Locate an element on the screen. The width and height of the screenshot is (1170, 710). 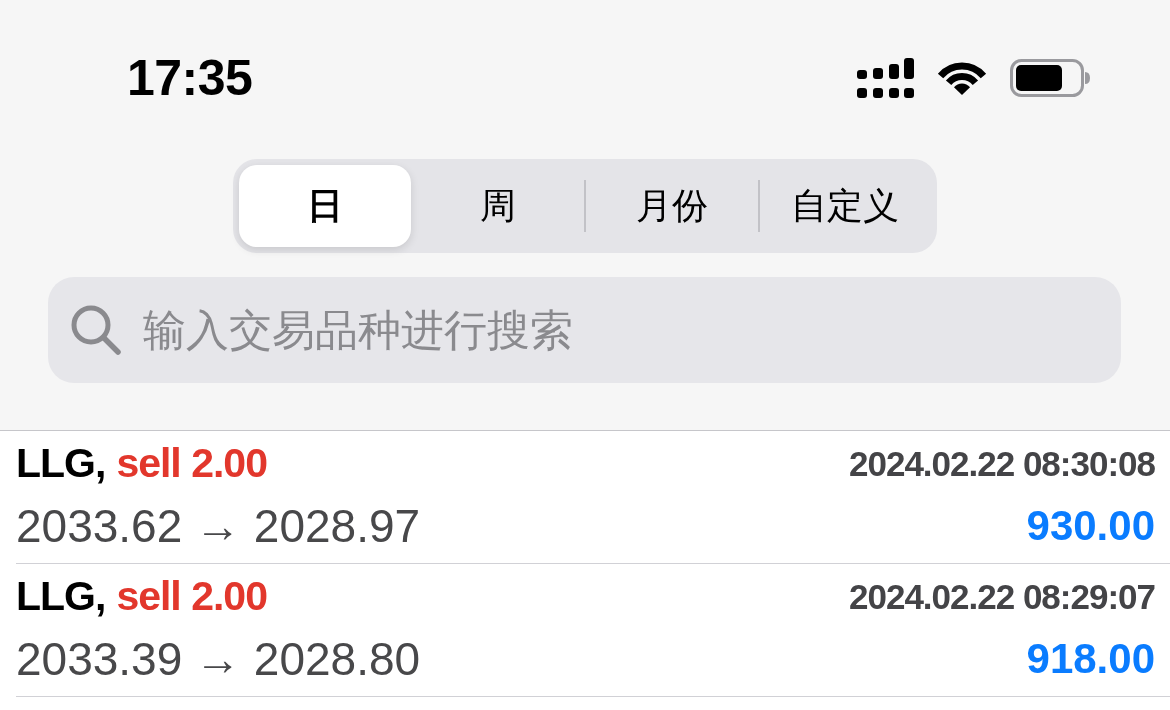
profit-value: 918.00 is located at coordinates (1090, 659).